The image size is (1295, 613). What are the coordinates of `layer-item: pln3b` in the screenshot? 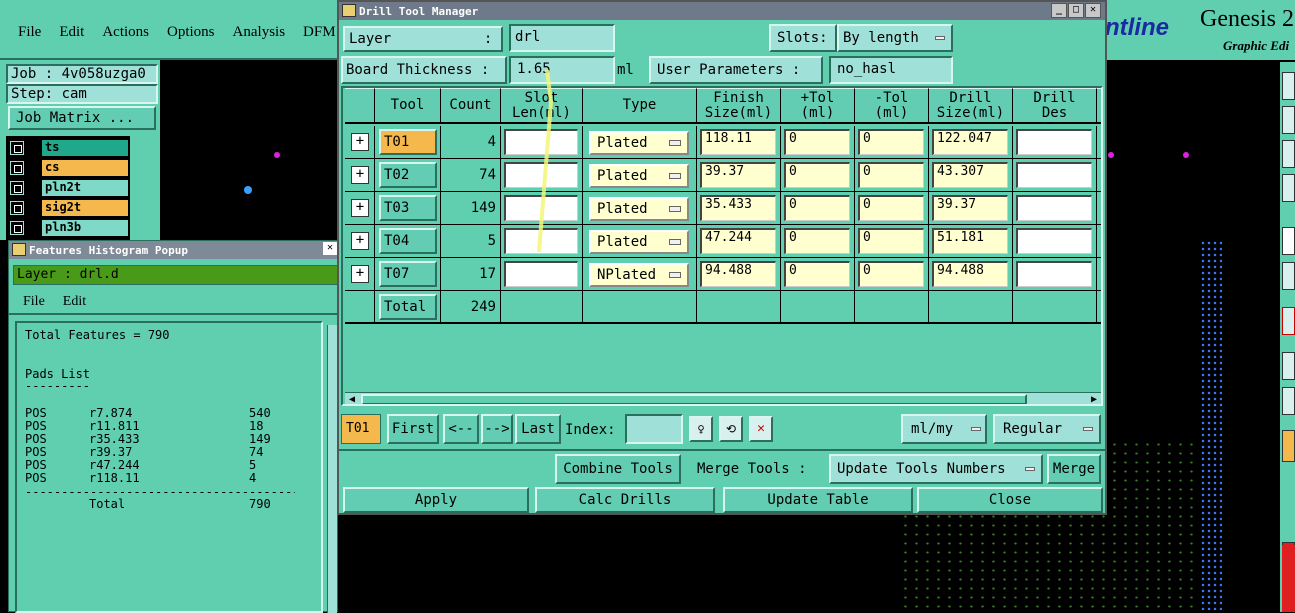 It's located at (70, 228).